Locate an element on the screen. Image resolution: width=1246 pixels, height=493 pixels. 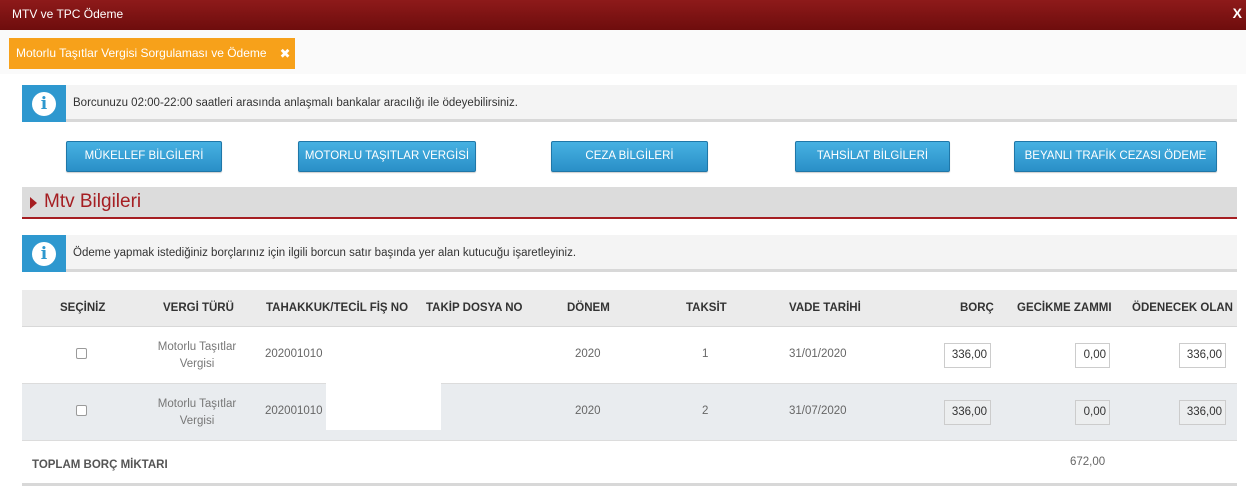
traffic-fine-payment-button: BEYANLI TRAFİK CEZASI ÖDEME is located at coordinates (1115, 156).